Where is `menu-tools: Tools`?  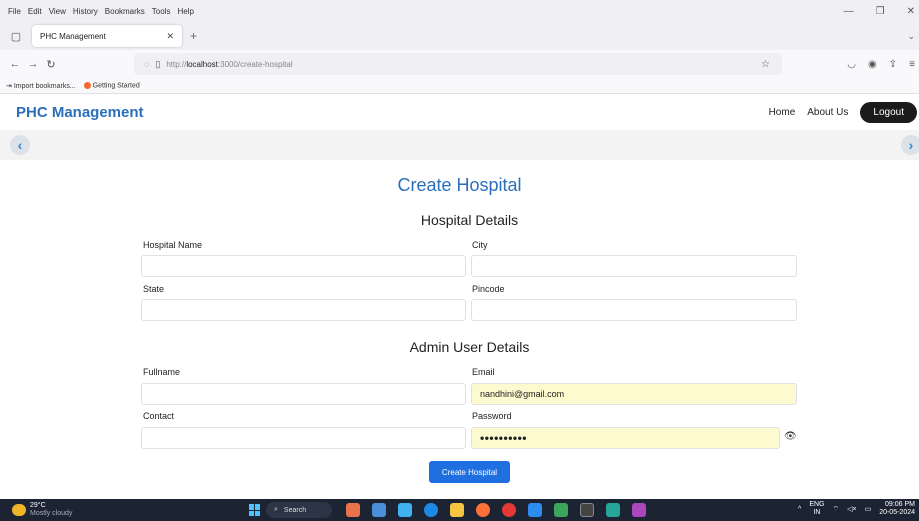 menu-tools: Tools is located at coordinates (161, 11).